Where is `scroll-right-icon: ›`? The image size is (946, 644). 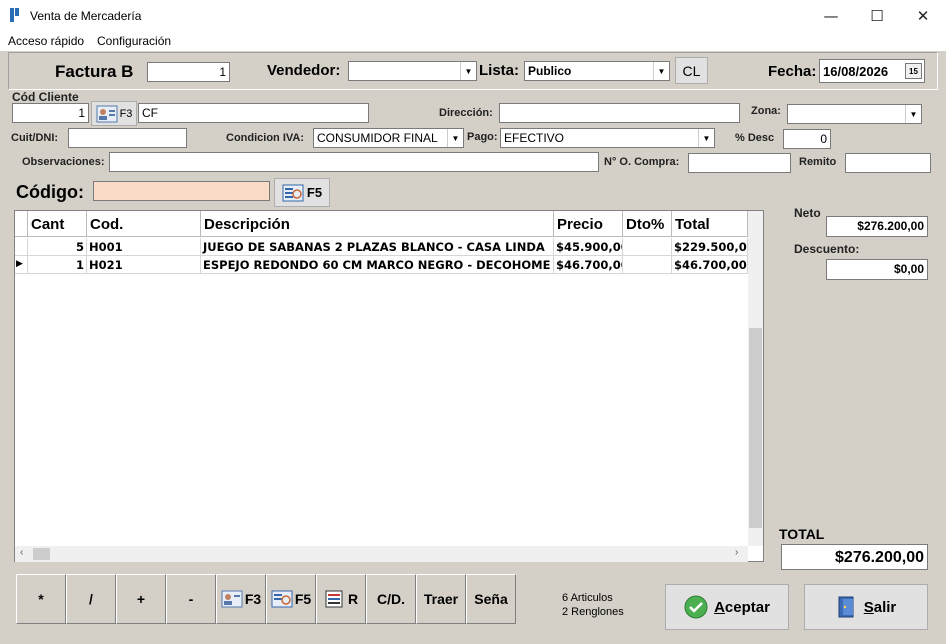 scroll-right-icon: › is located at coordinates (736, 552).